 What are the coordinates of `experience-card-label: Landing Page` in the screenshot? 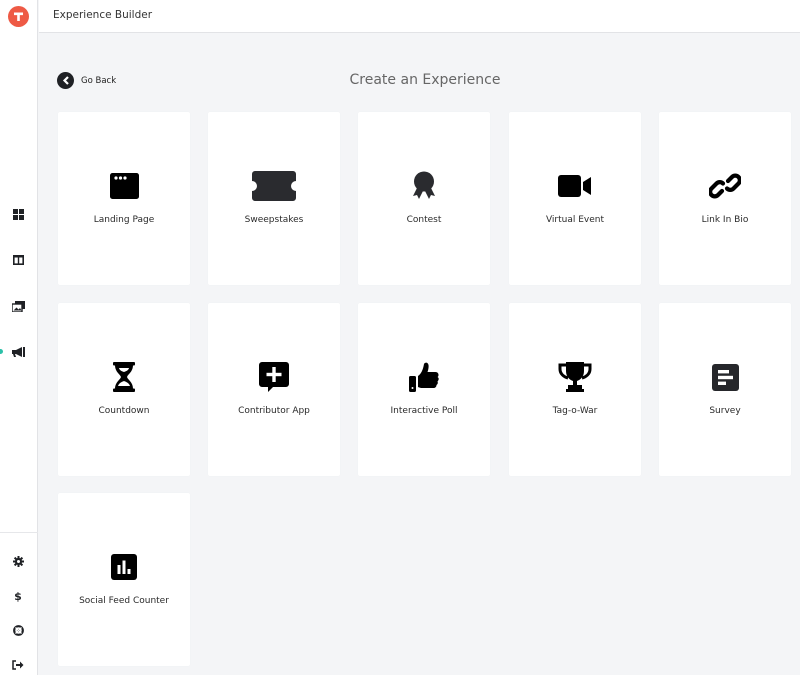 It's located at (124, 220).